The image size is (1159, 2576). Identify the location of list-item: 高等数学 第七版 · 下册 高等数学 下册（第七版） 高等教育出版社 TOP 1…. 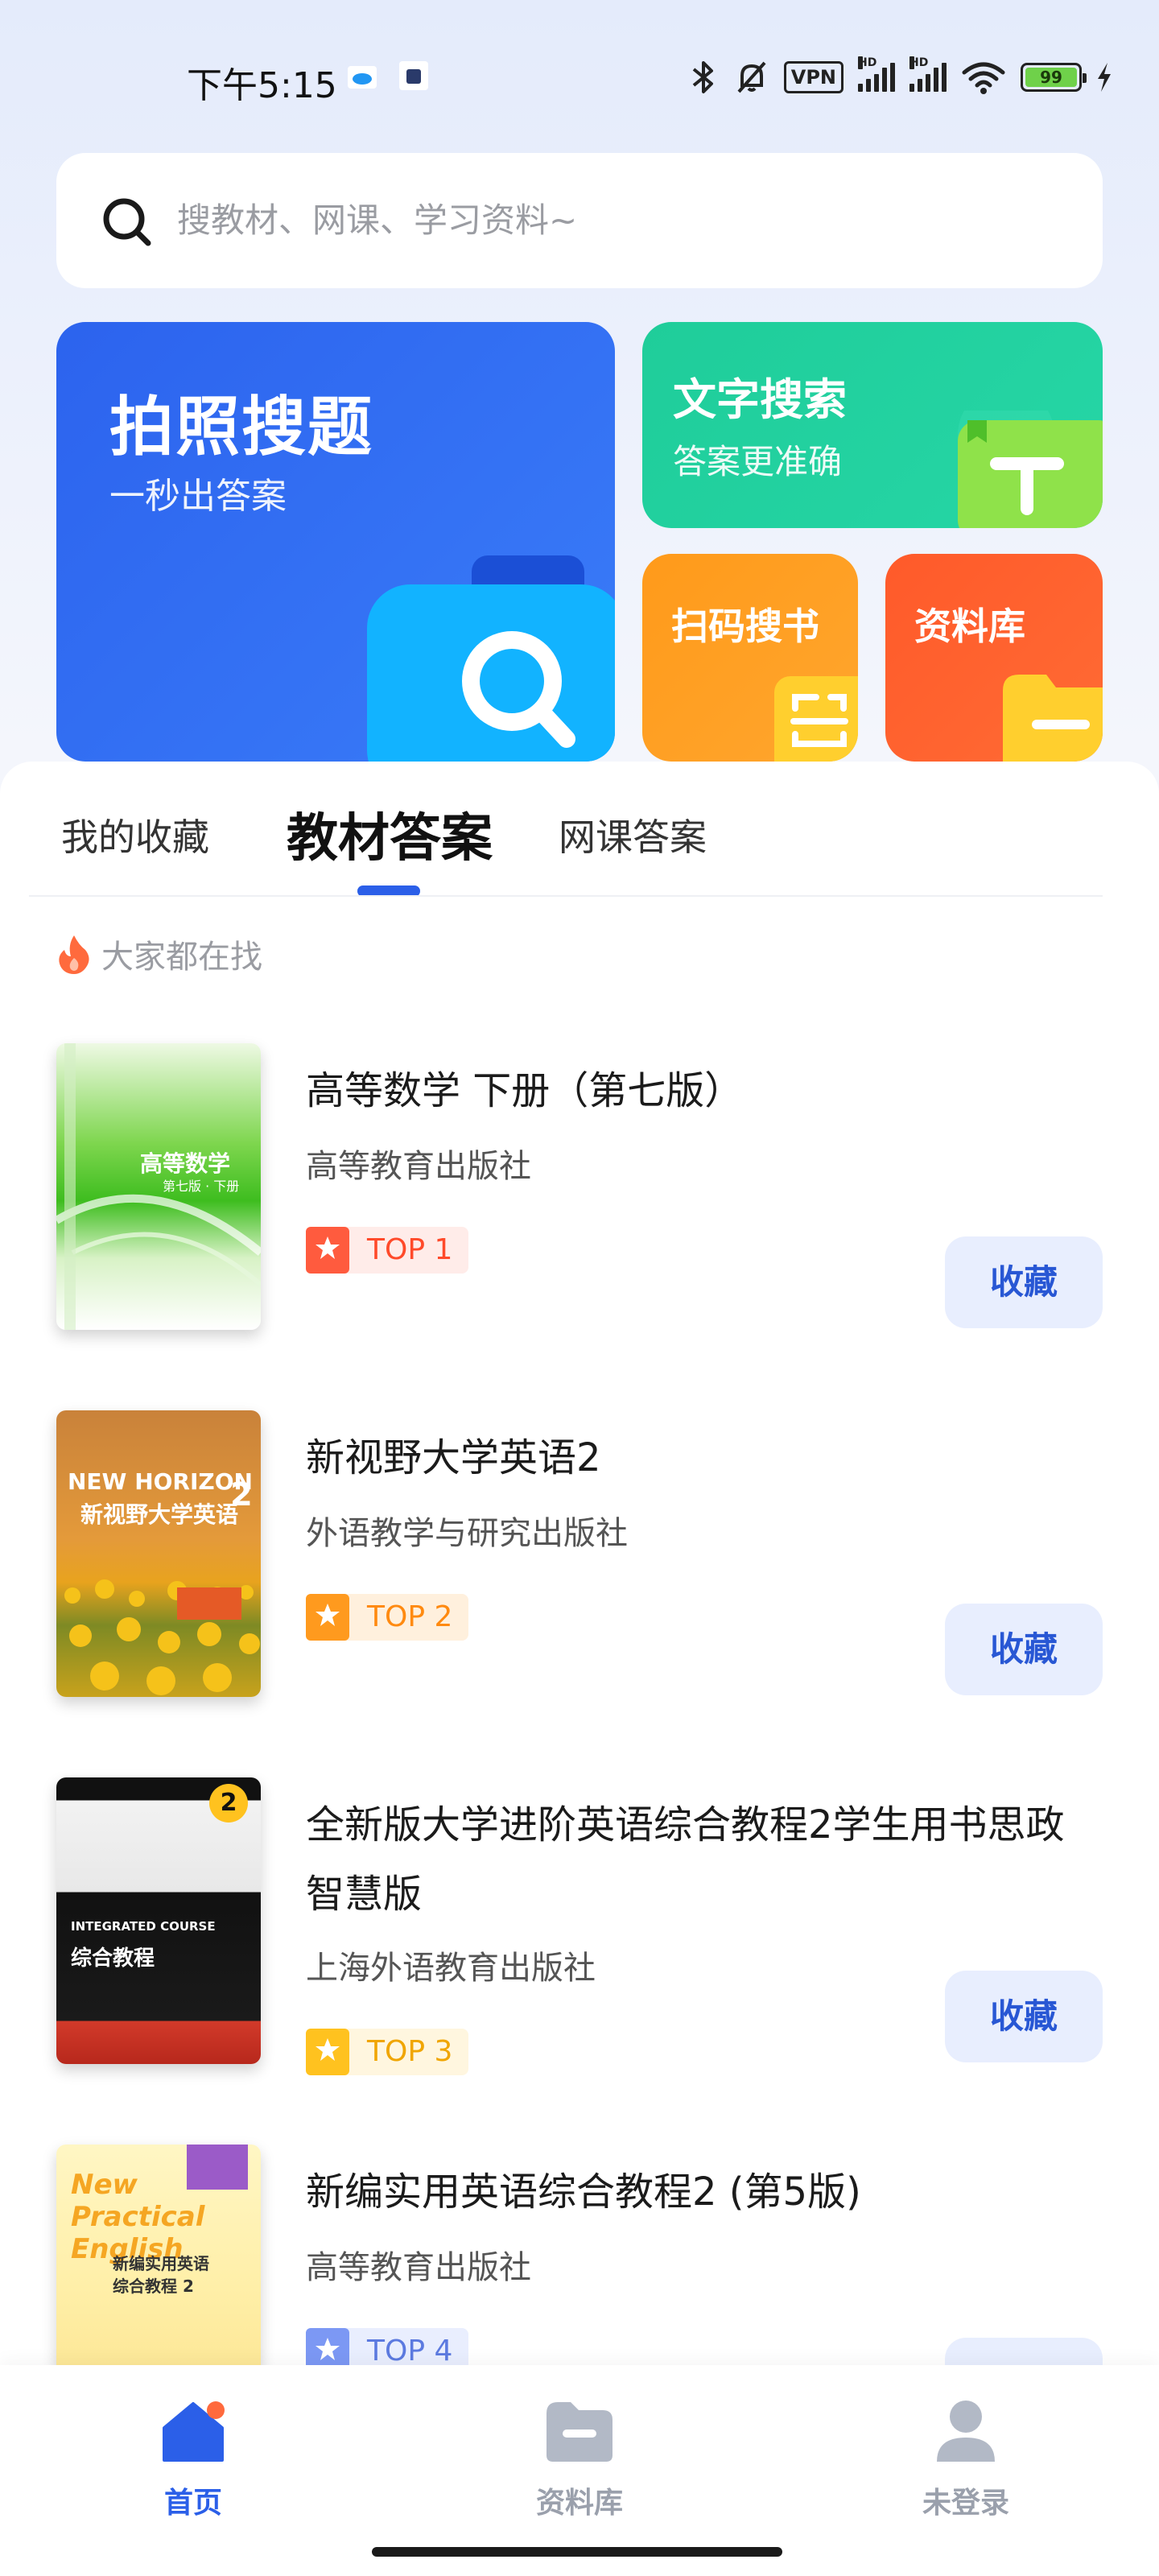
(579, 1196).